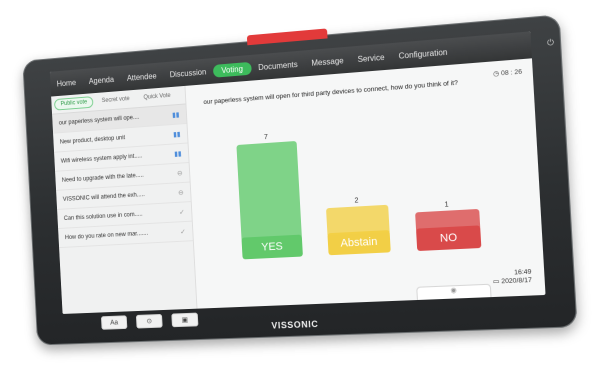 Image resolution: width=595 pixels, height=383 pixels. What do you see at coordinates (157, 97) in the screenshot?
I see `tab-quick-vote: Quick Vote` at bounding box center [157, 97].